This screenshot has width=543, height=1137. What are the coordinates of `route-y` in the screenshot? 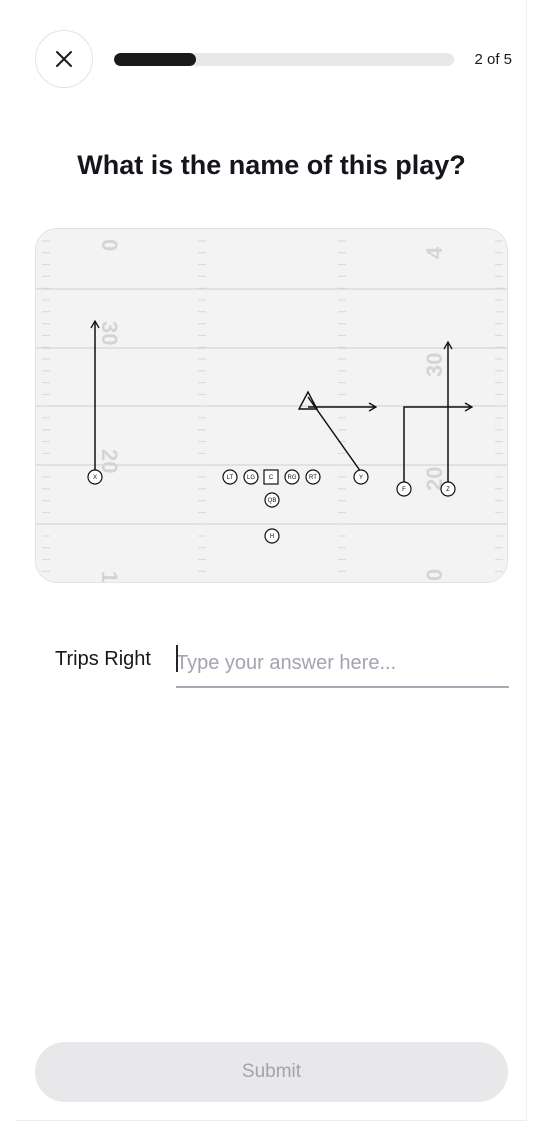 It's located at (334, 434).